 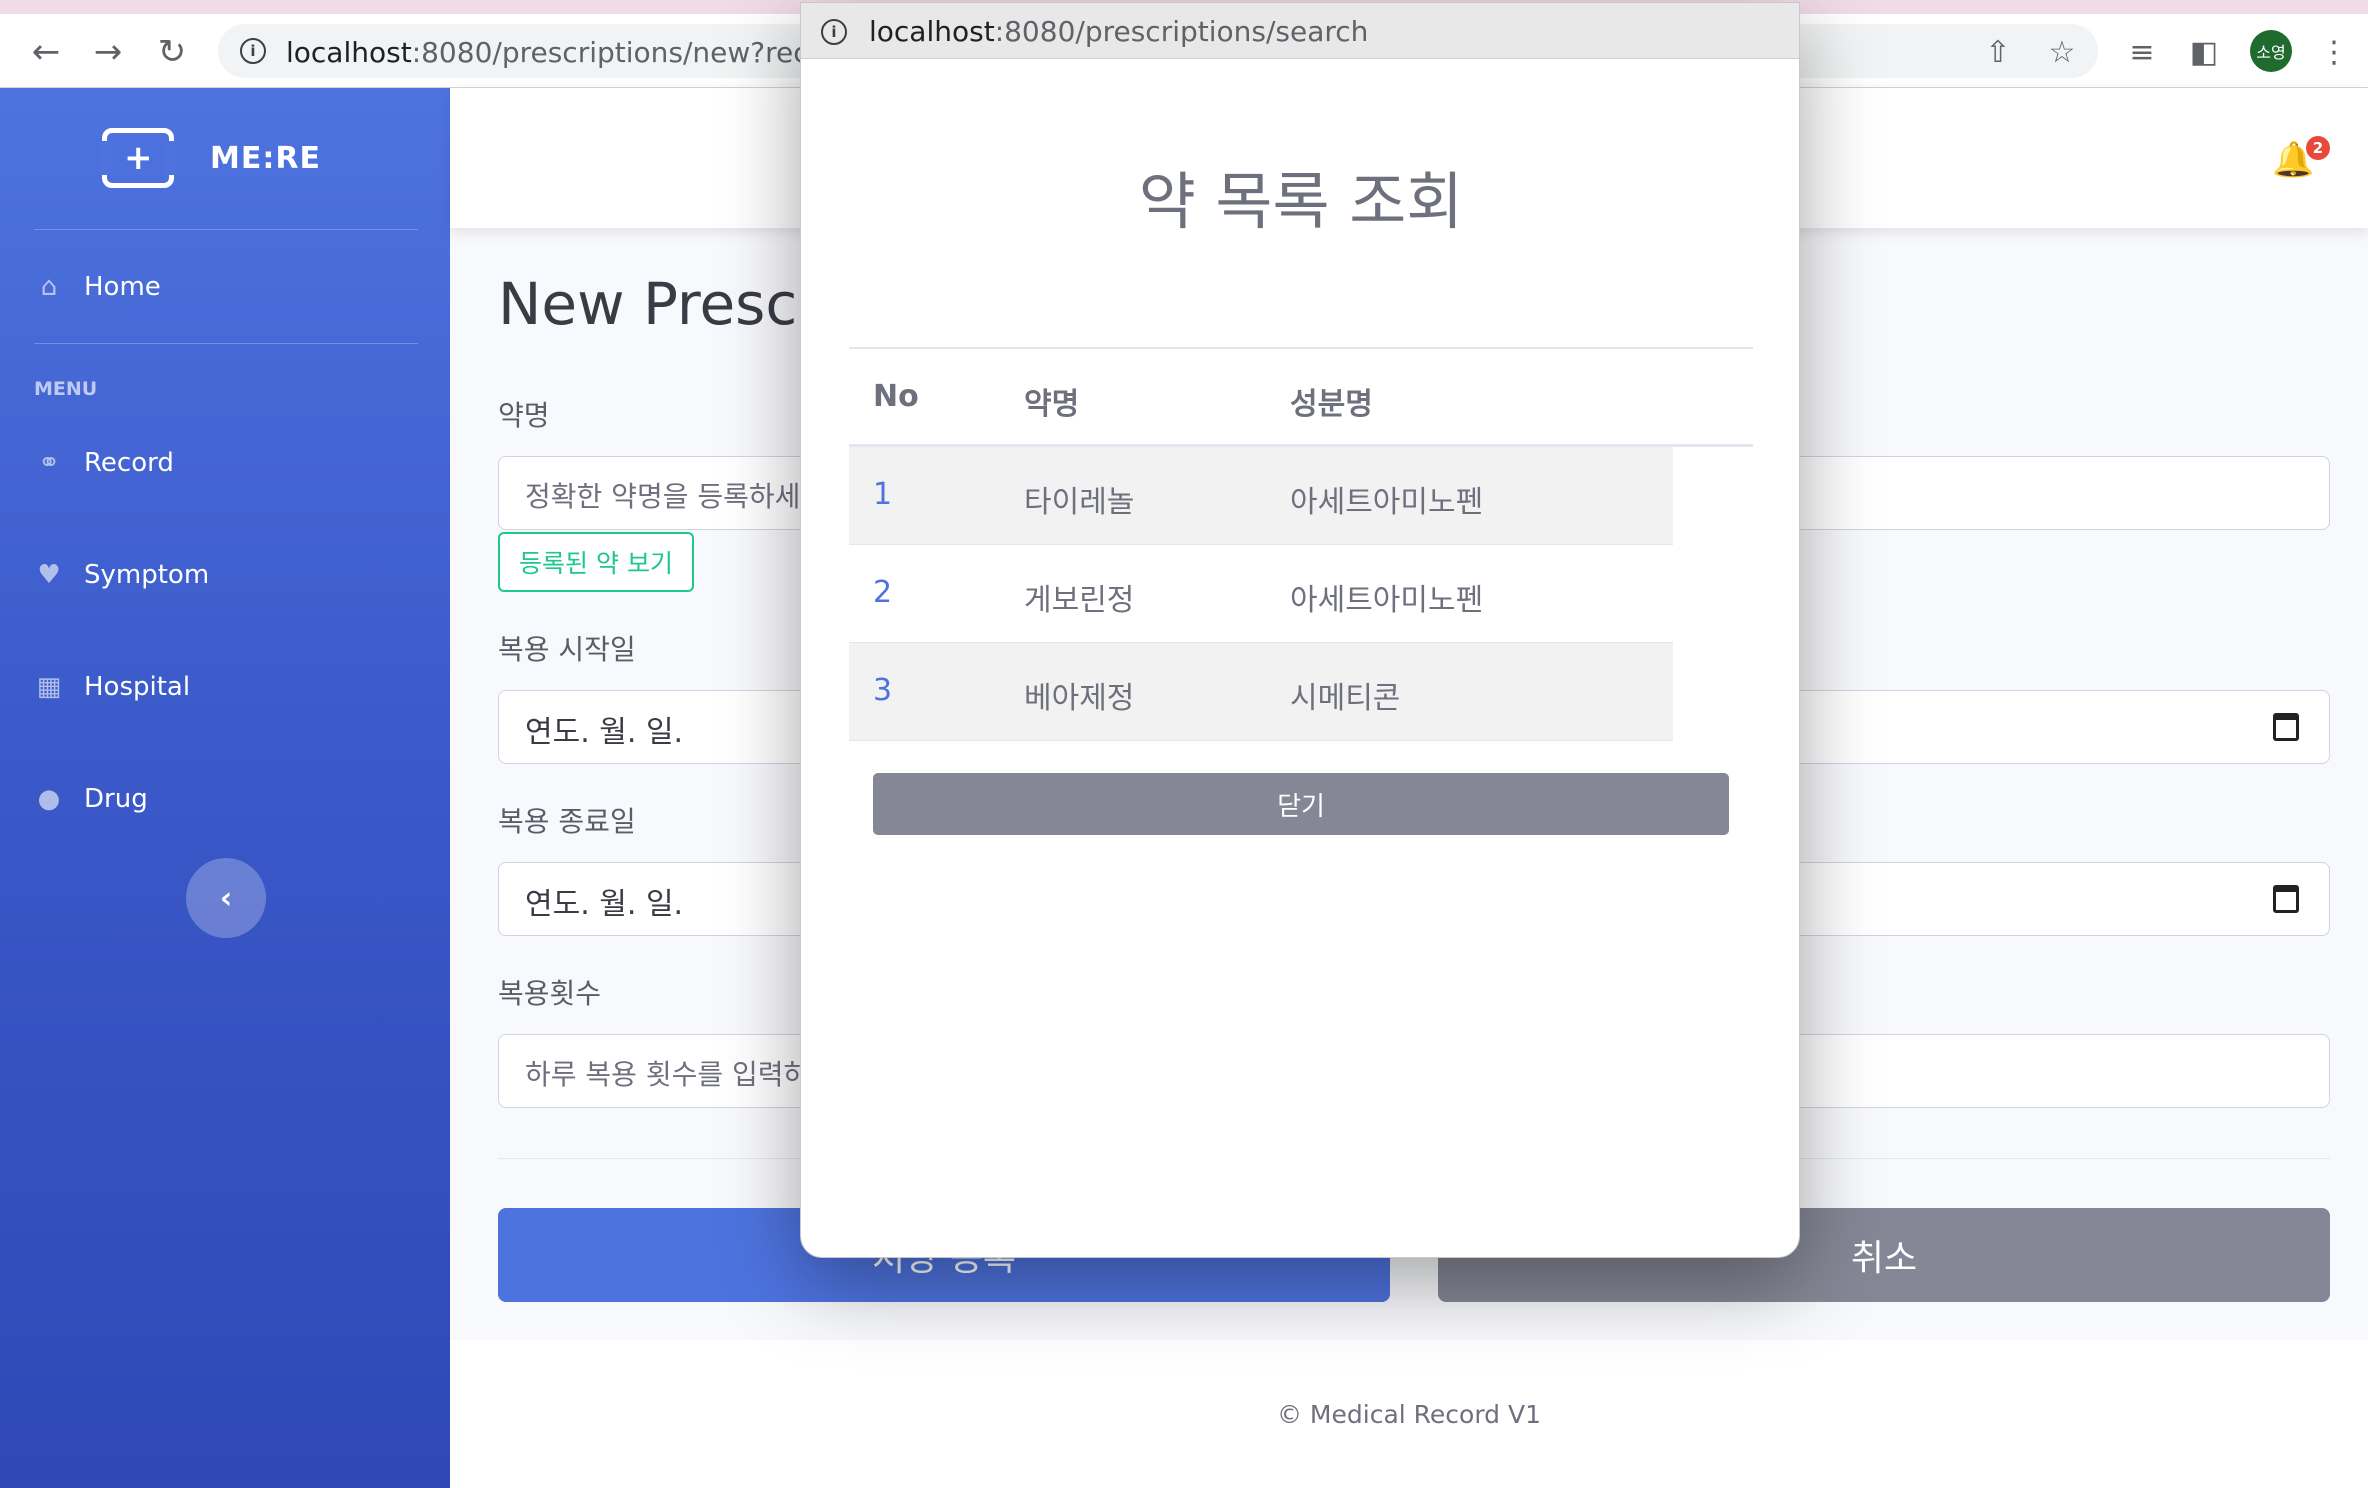 What do you see at coordinates (1301, 804) in the screenshot?
I see `close-button: 닫기` at bounding box center [1301, 804].